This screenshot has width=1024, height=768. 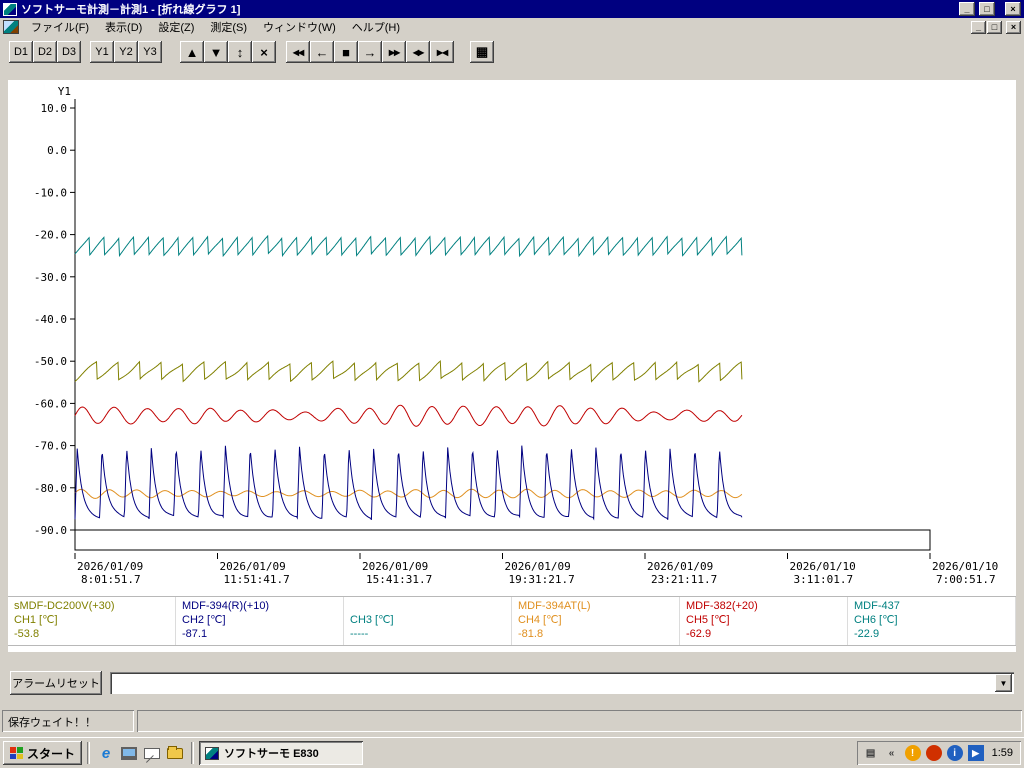 I want to click on task-button-softthermo: ソフトサーモ E830, so click(x=281, y=753).